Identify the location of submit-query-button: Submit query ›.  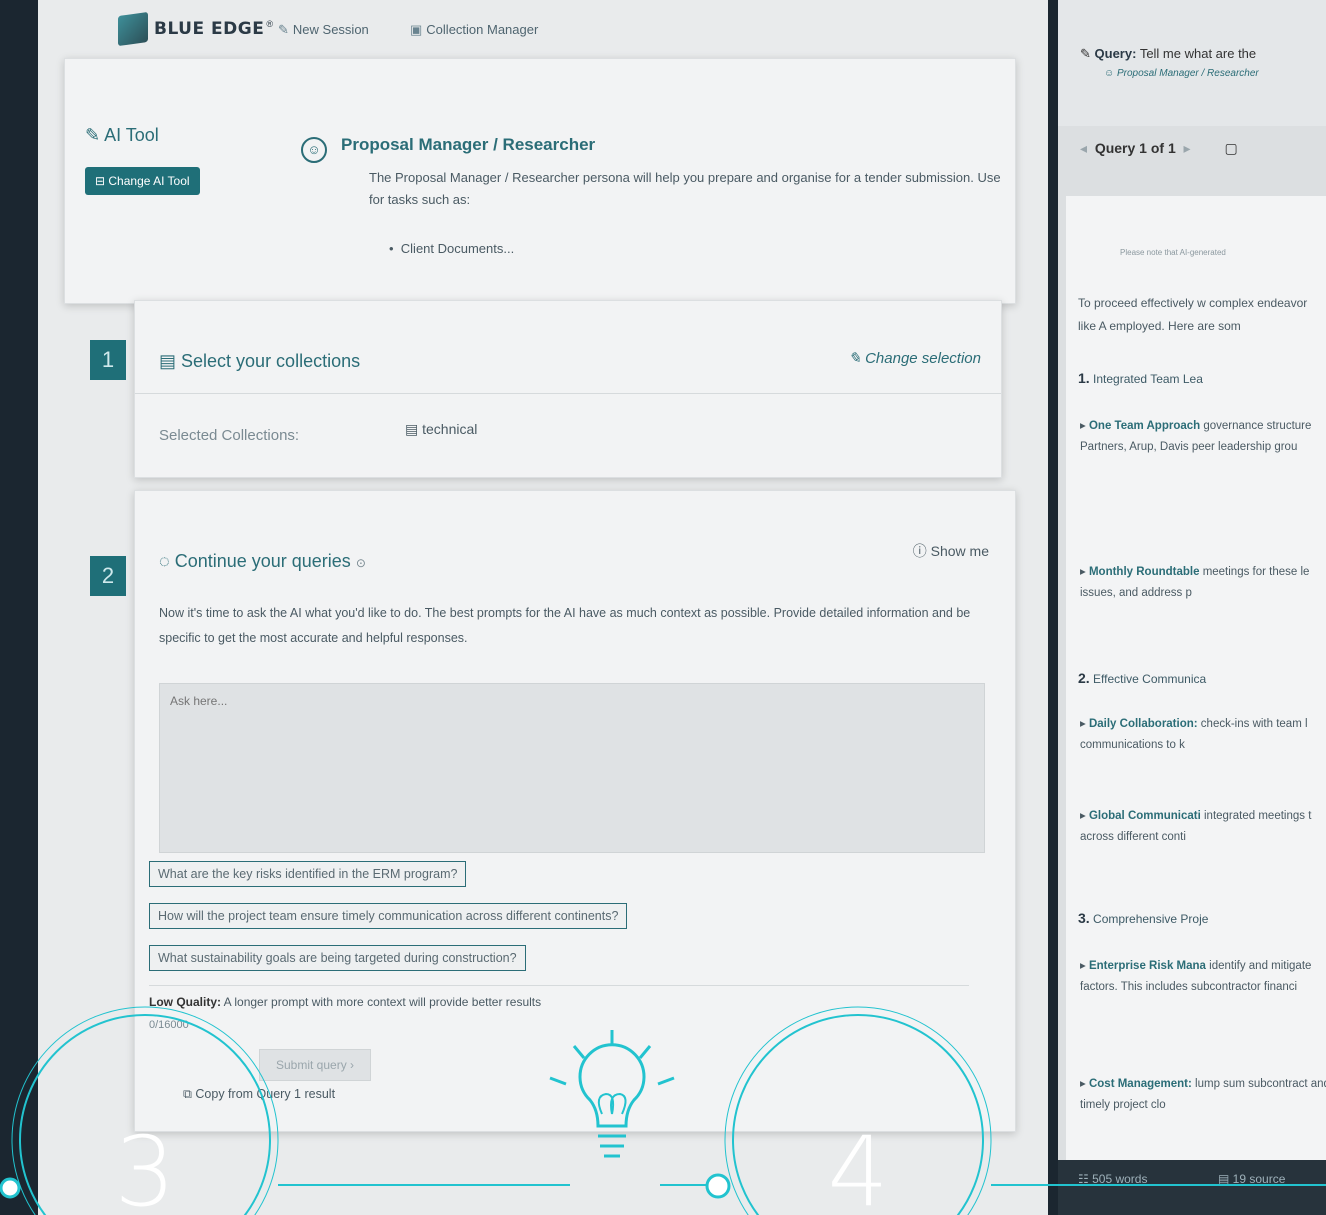
(315, 1065).